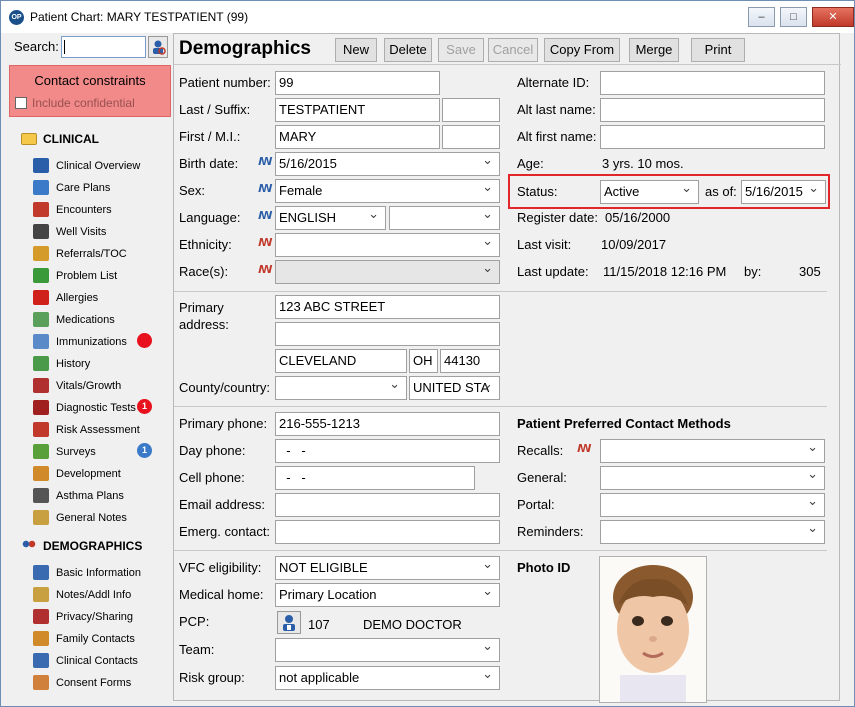  I want to click on county-dropdown, so click(341, 388).